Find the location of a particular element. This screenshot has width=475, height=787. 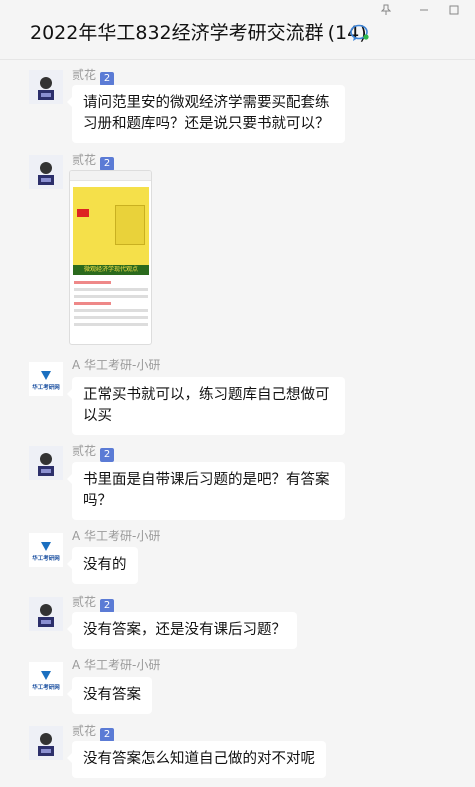

group-name: 2022年华工832经济学考研交流群 is located at coordinates (177, 33).